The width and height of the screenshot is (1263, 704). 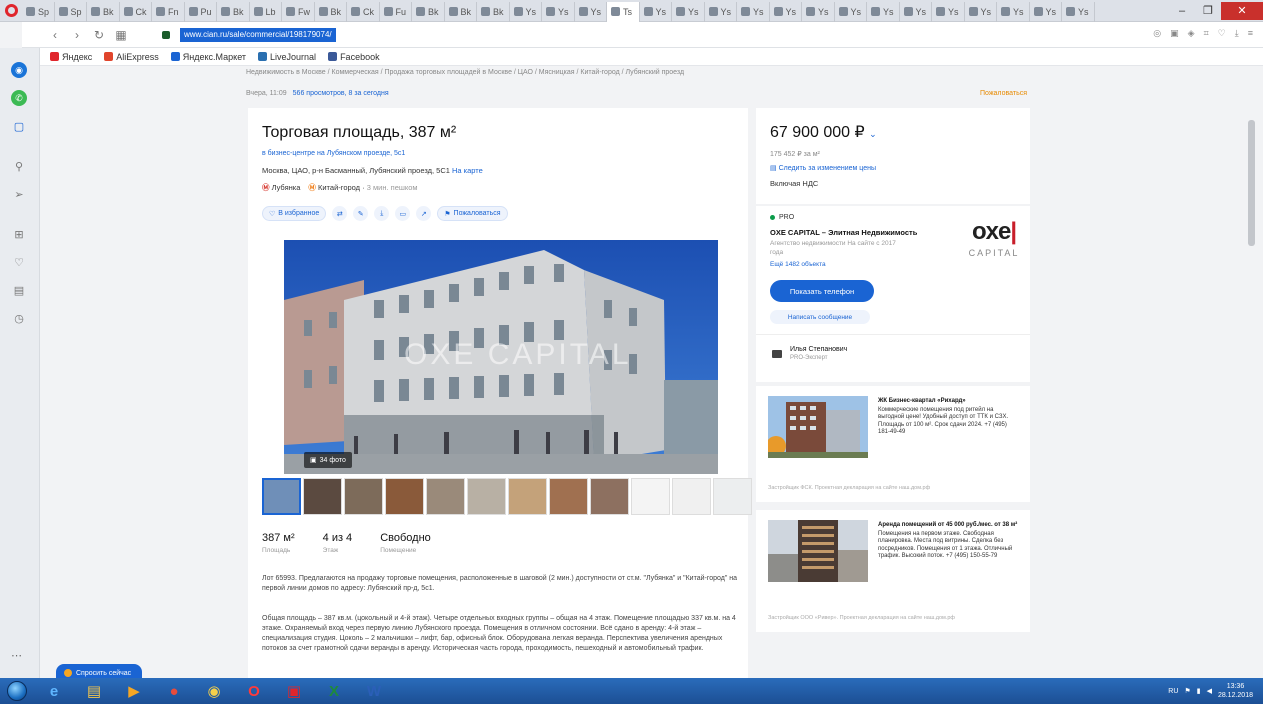 I want to click on send-icon: ➢, so click(x=19, y=194).